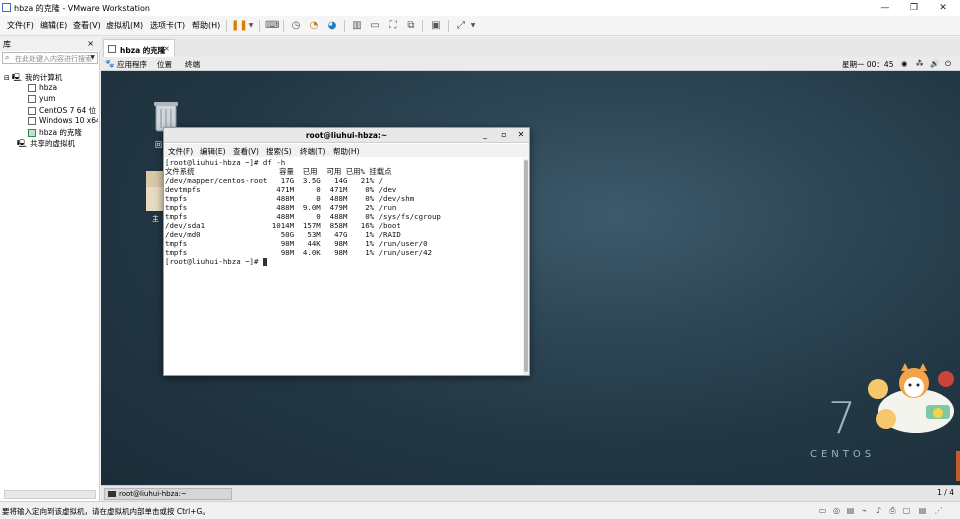 The width and height of the screenshot is (960, 519). I want to click on centos-wordmark: CENTOS, so click(843, 454).